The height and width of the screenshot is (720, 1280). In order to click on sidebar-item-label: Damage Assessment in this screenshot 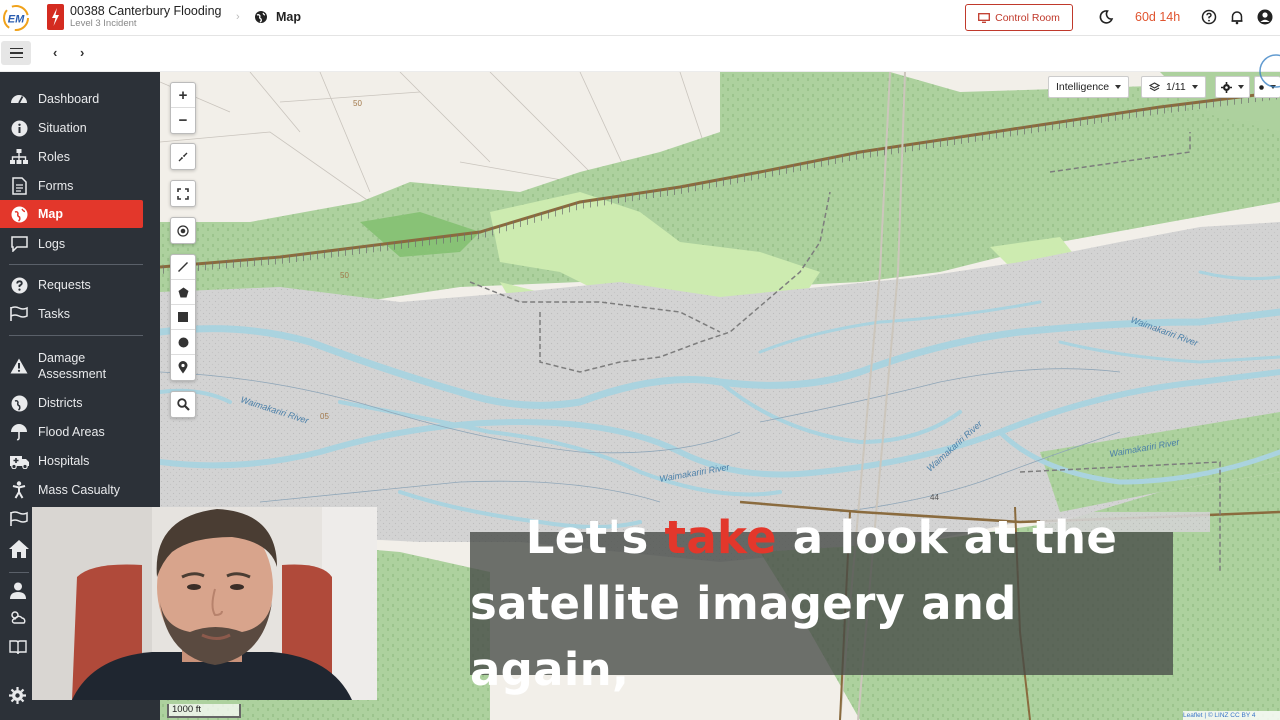, I will do `click(72, 366)`.